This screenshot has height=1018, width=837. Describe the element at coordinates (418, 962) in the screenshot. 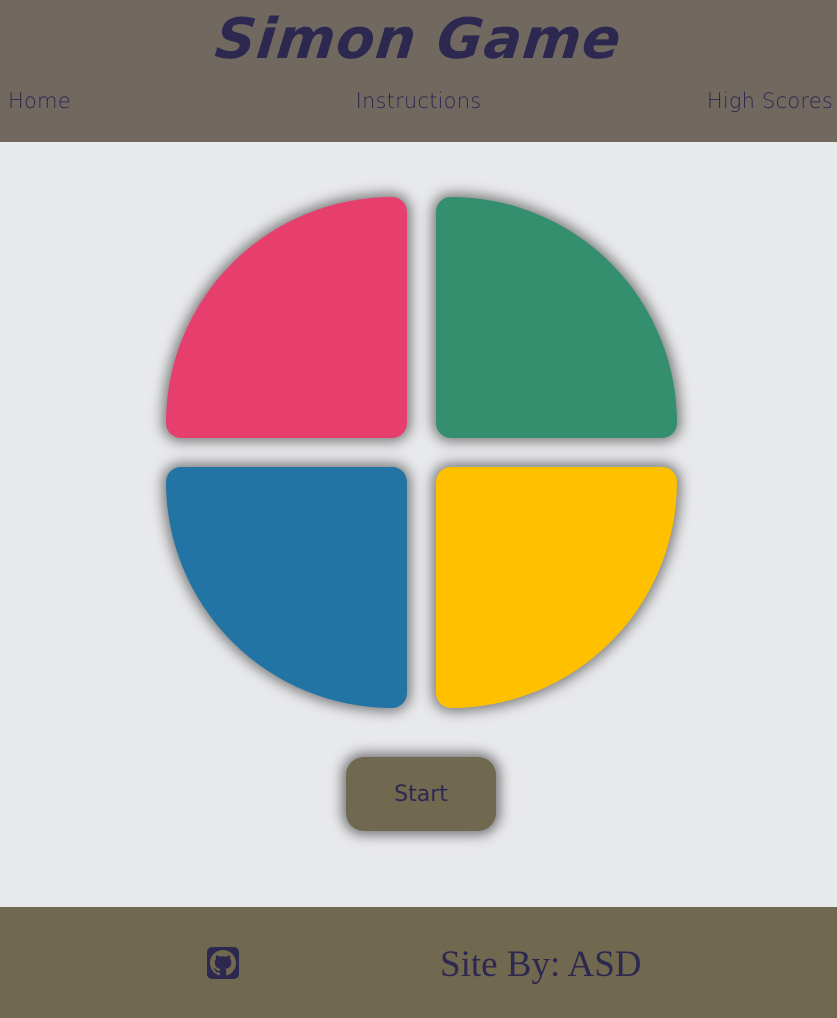

I see `site-footer` at that location.